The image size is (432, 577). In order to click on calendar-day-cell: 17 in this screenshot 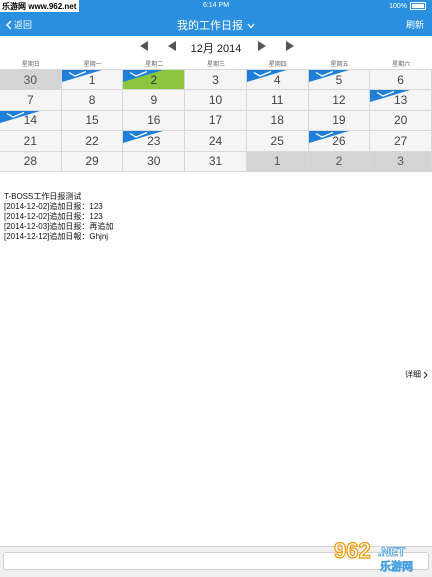, I will do `click(216, 121)`.